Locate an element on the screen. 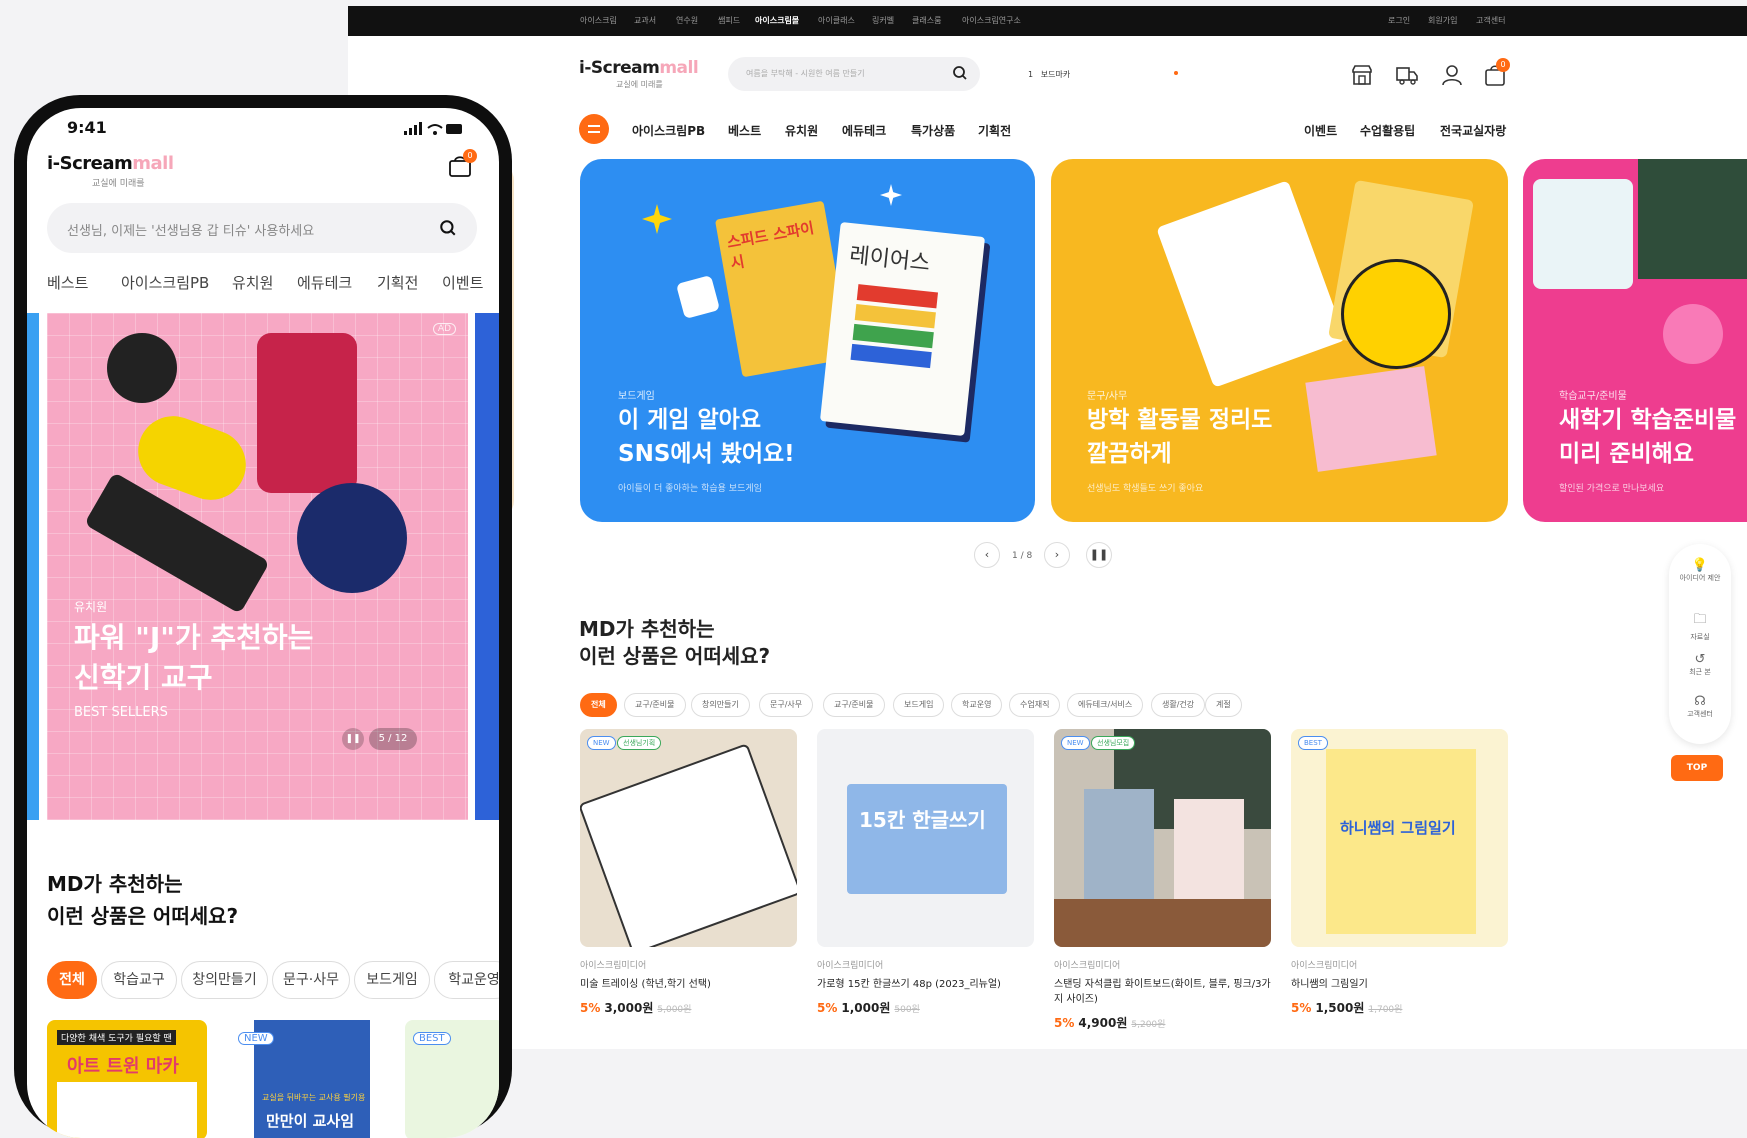 This screenshot has width=1747, height=1138. chip-edu-supplies: 교구/준비물 is located at coordinates (655, 705).